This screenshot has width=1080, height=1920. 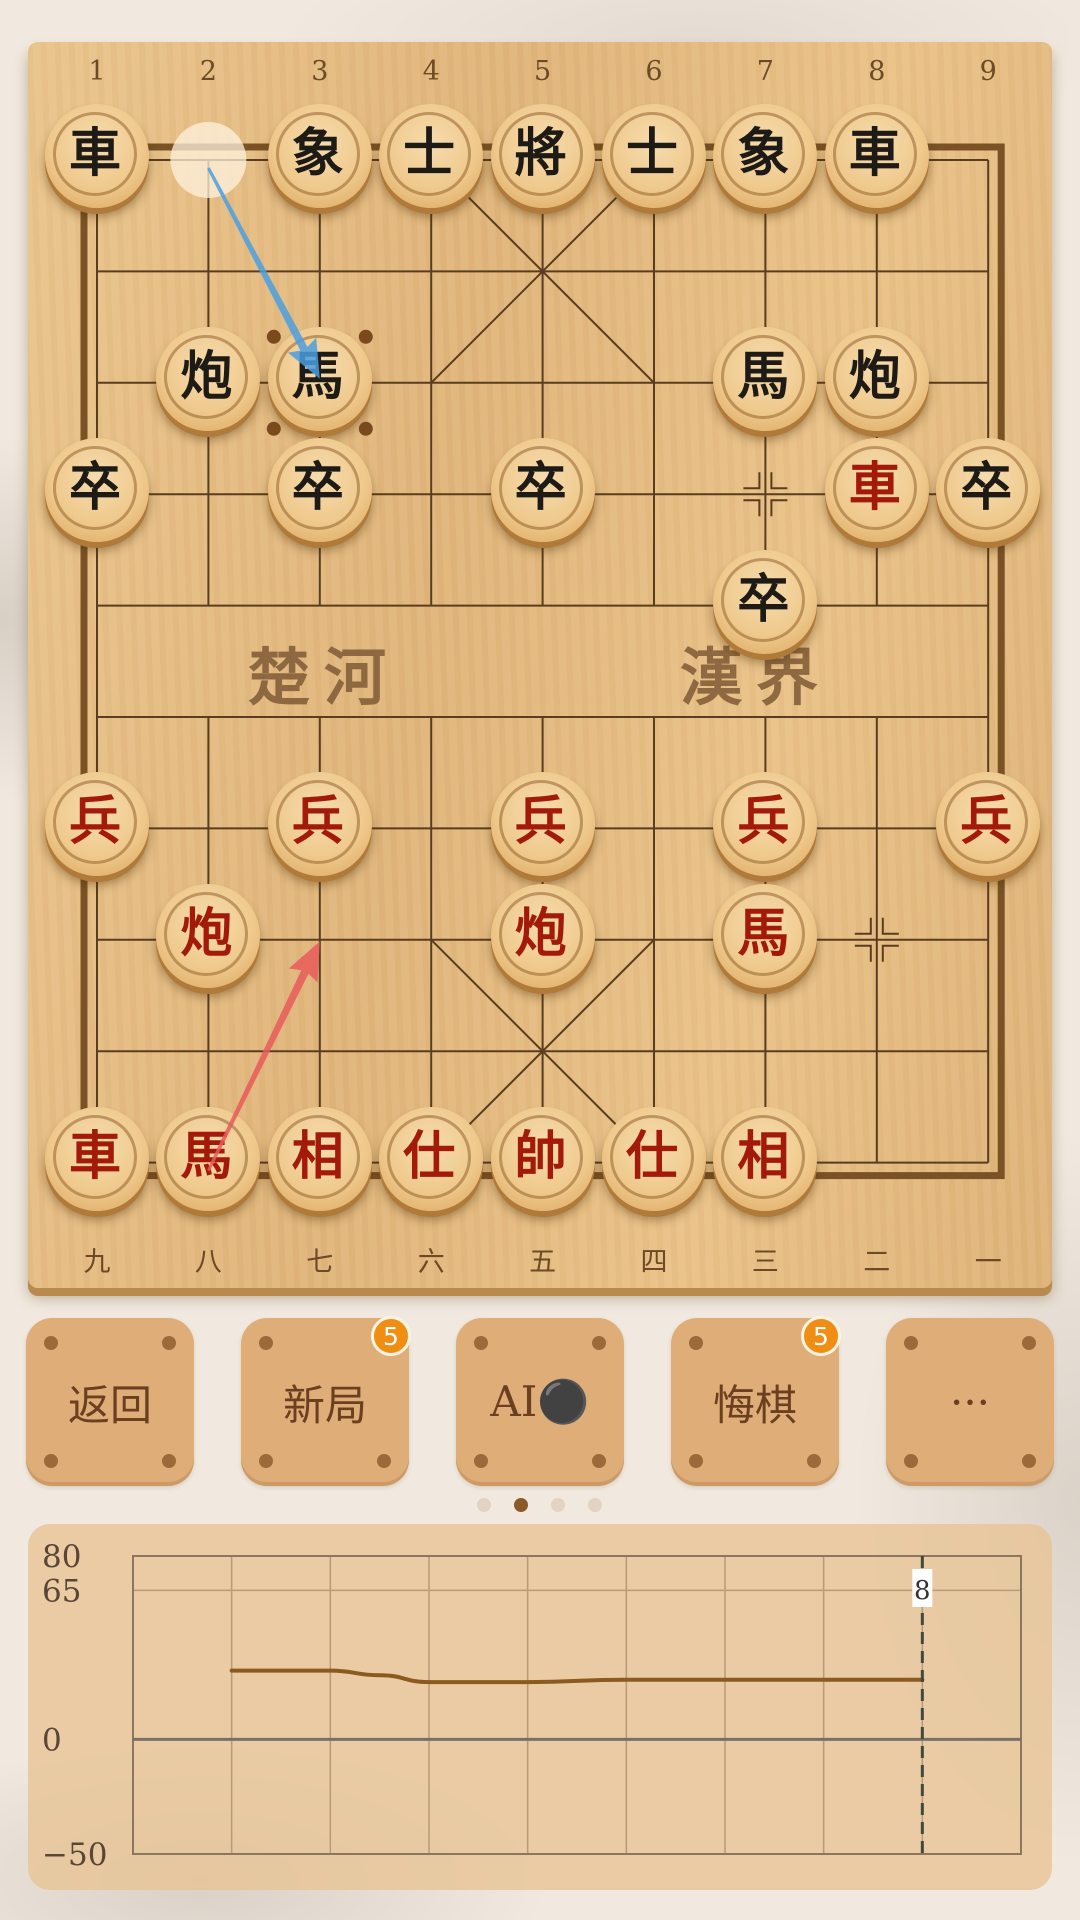 I want to click on file-label-bottom: 五, so click(x=543, y=1262).